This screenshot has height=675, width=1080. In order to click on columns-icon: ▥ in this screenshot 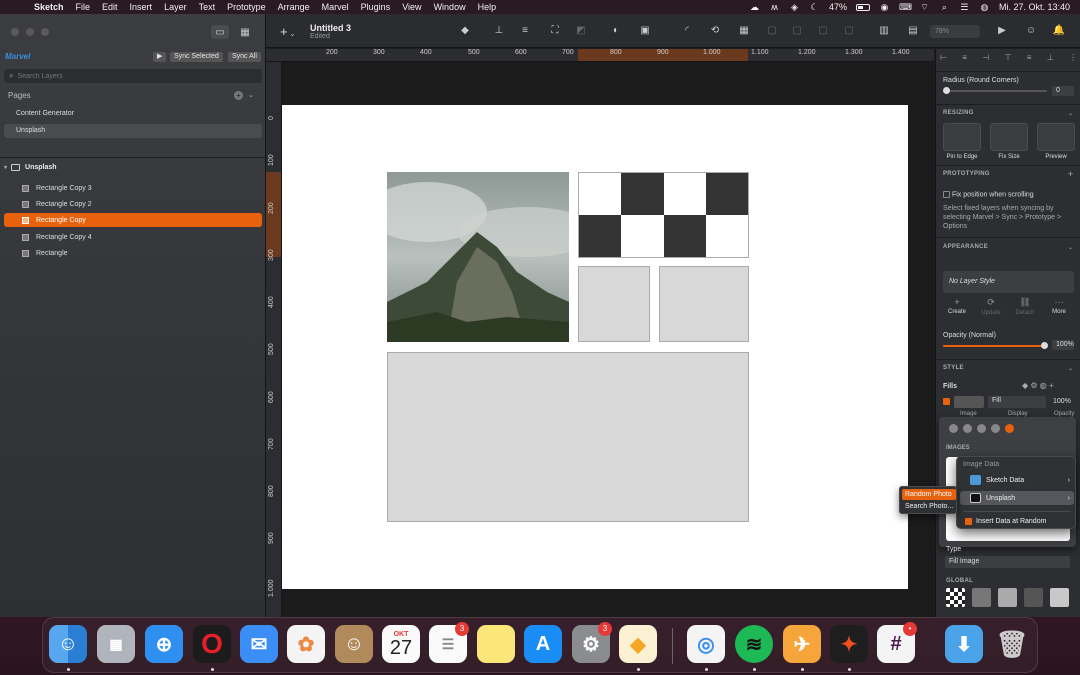, I will do `click(884, 31)`.